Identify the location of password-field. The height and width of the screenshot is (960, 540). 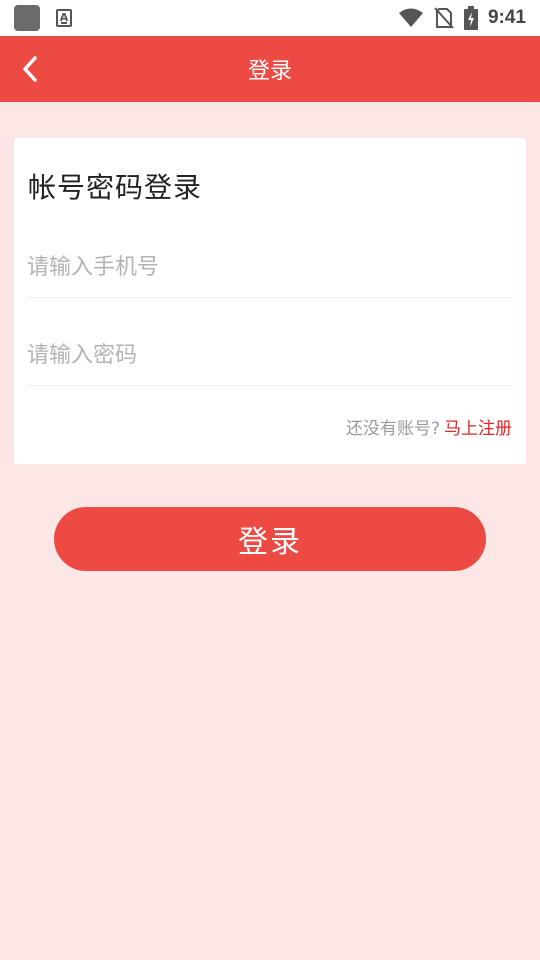
(270, 356).